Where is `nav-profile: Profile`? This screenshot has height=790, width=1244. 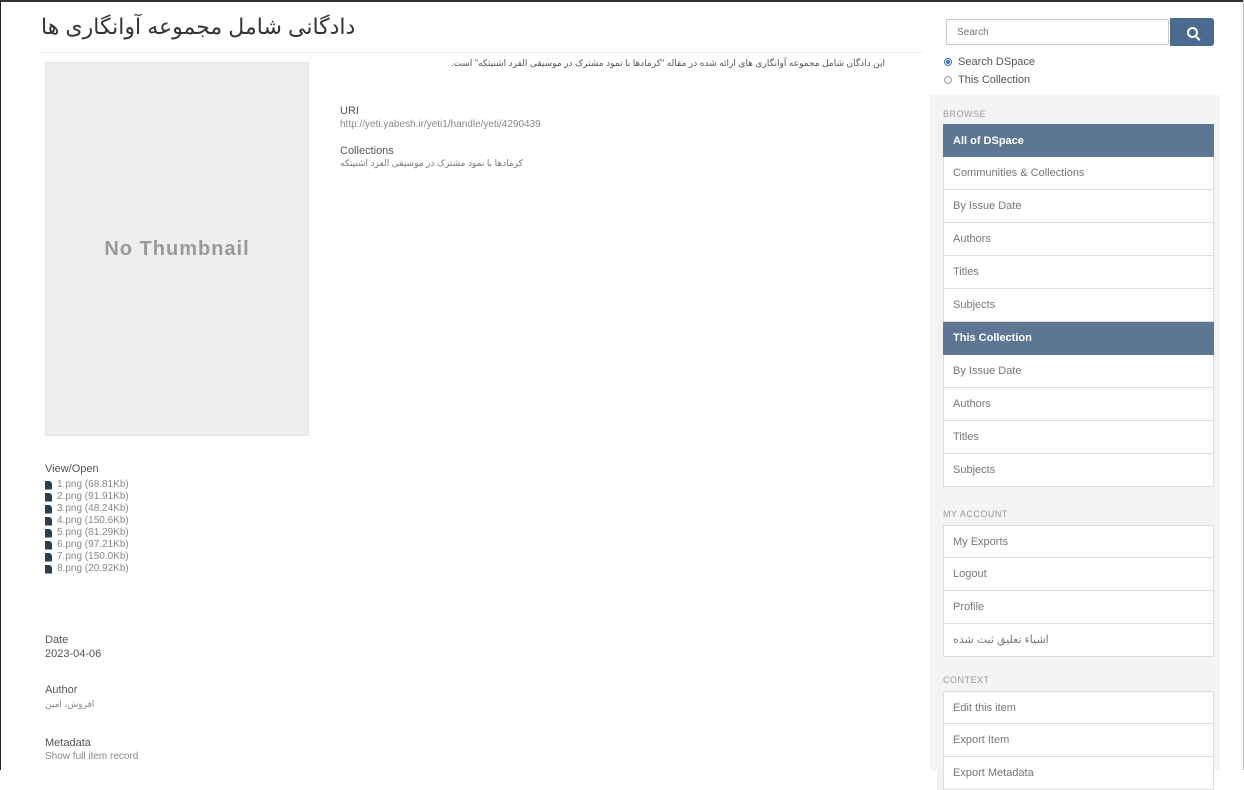
nav-profile: Profile is located at coordinates (1078, 607).